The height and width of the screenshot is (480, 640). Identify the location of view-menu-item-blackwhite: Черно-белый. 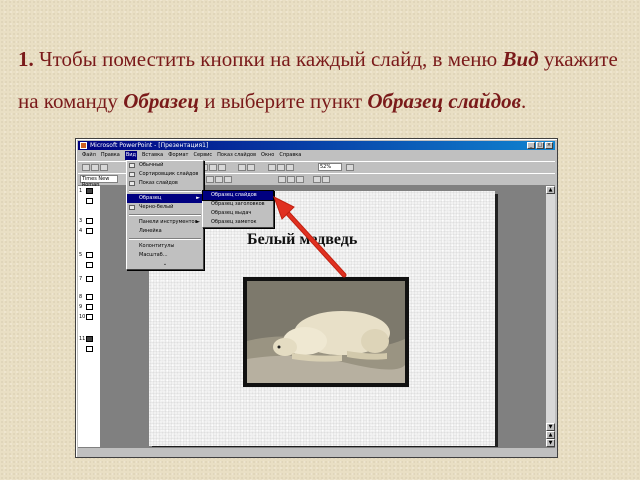
(165, 207).